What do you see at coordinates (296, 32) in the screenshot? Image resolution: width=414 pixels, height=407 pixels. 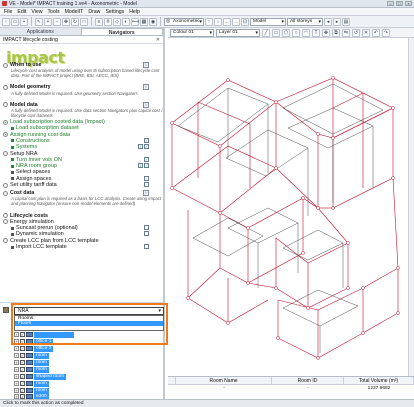 I see `circle-icon: ○` at bounding box center [296, 32].